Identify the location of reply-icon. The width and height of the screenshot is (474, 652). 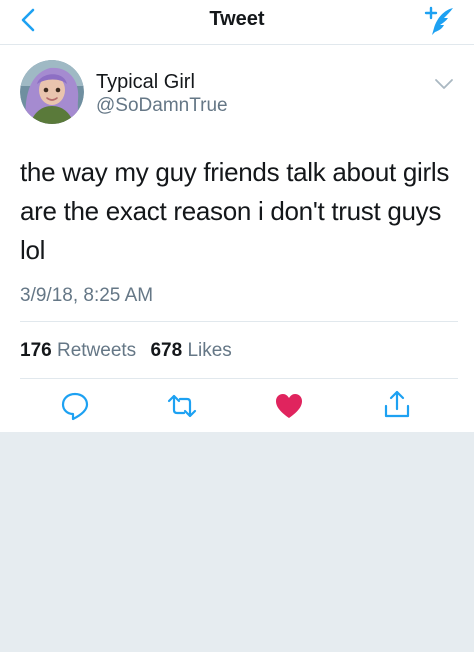
(75, 406).